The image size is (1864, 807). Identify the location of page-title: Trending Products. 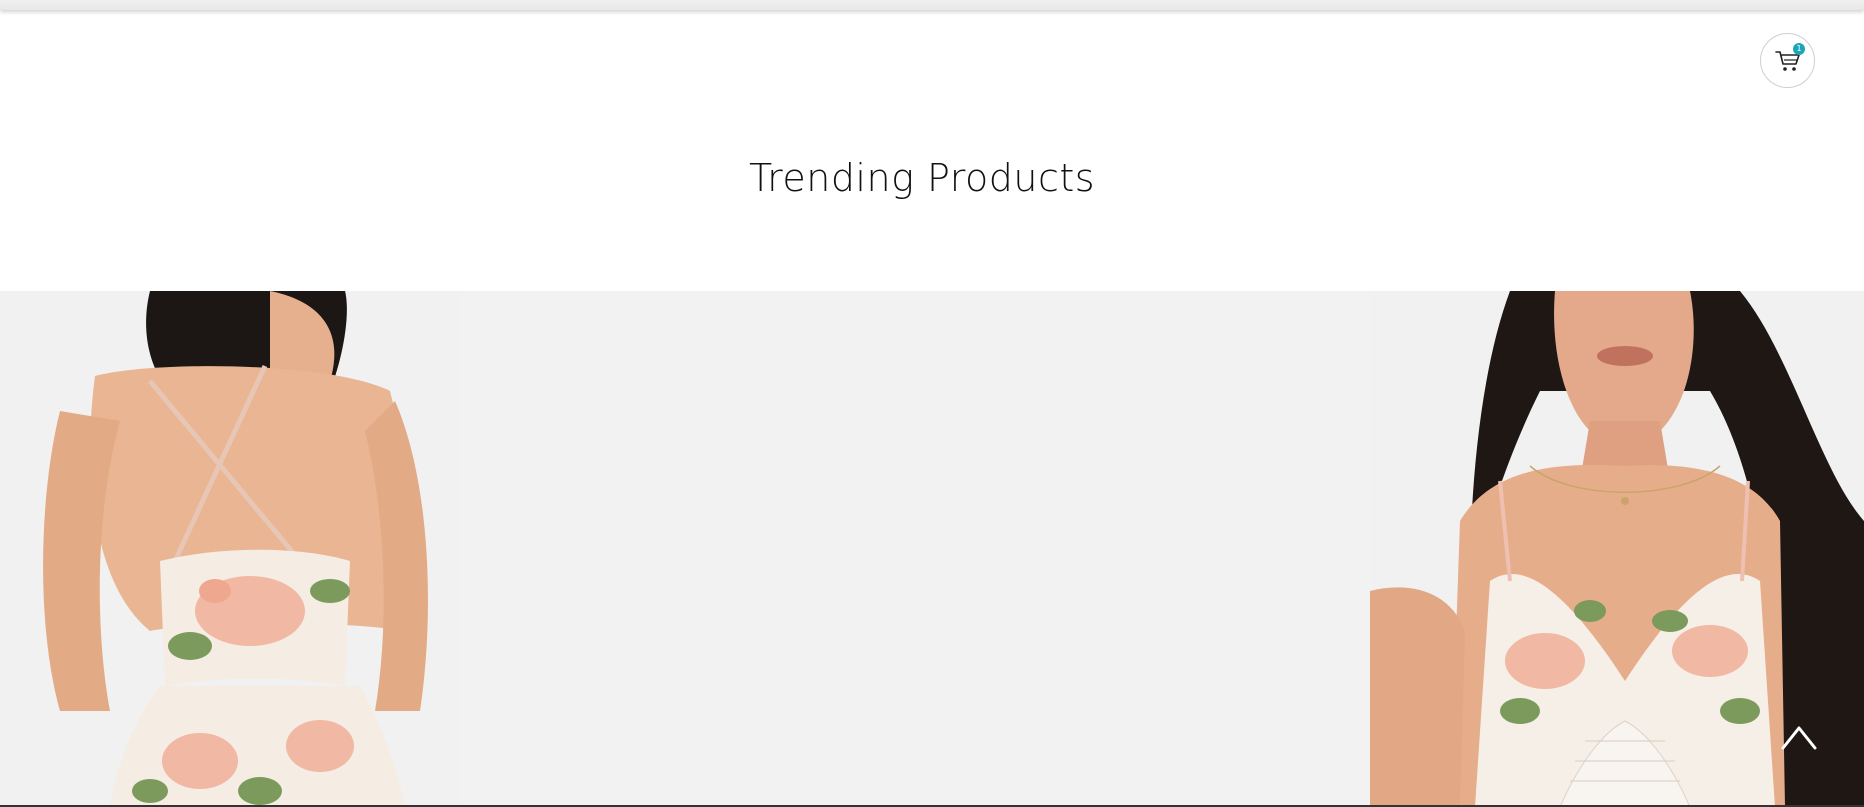
(922, 178).